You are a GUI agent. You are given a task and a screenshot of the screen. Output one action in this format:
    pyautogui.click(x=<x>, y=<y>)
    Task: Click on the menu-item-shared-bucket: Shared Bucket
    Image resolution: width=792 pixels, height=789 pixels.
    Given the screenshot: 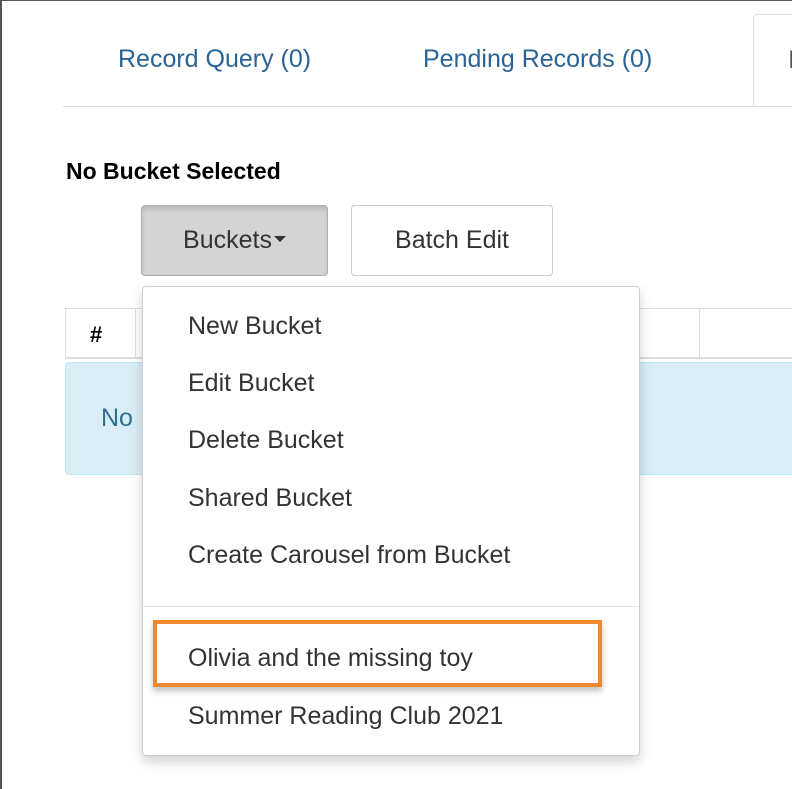 What is the action you would take?
    pyautogui.click(x=270, y=498)
    